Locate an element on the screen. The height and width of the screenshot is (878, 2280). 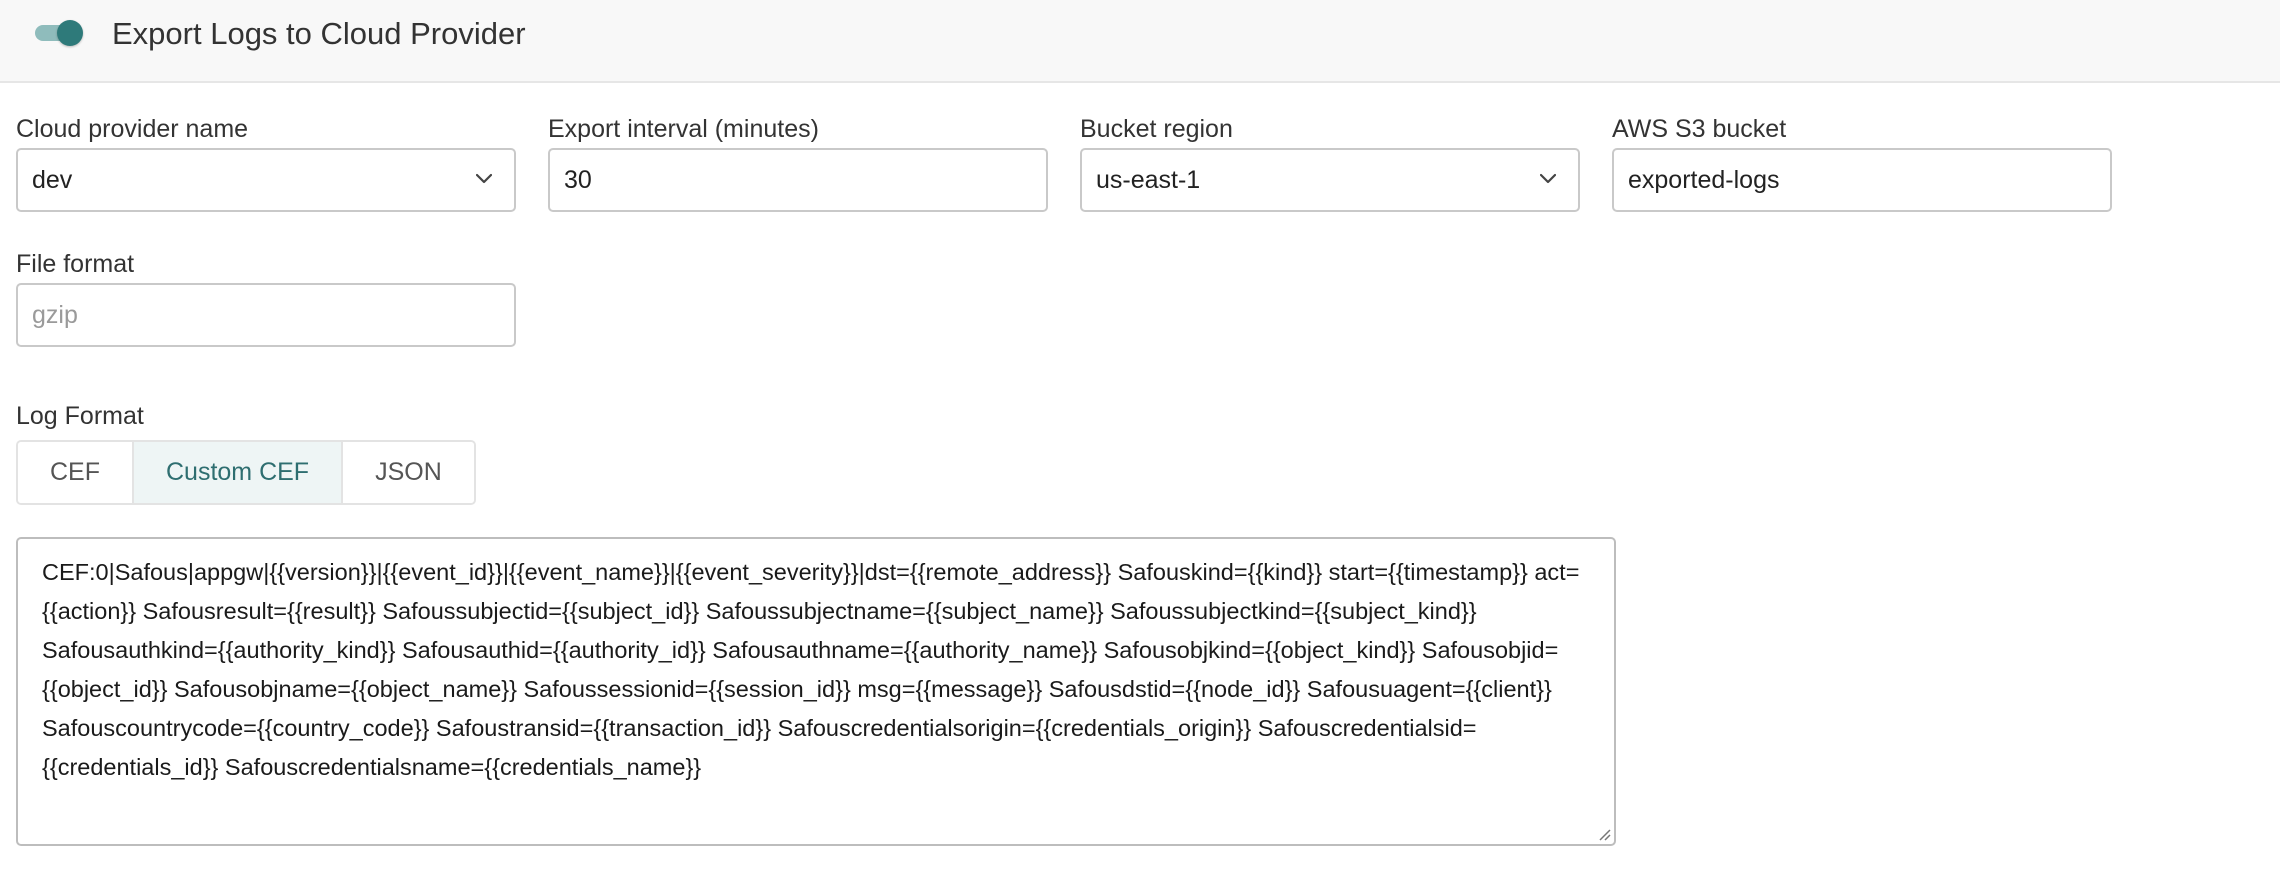
export-interval-value: 30 is located at coordinates (578, 180).